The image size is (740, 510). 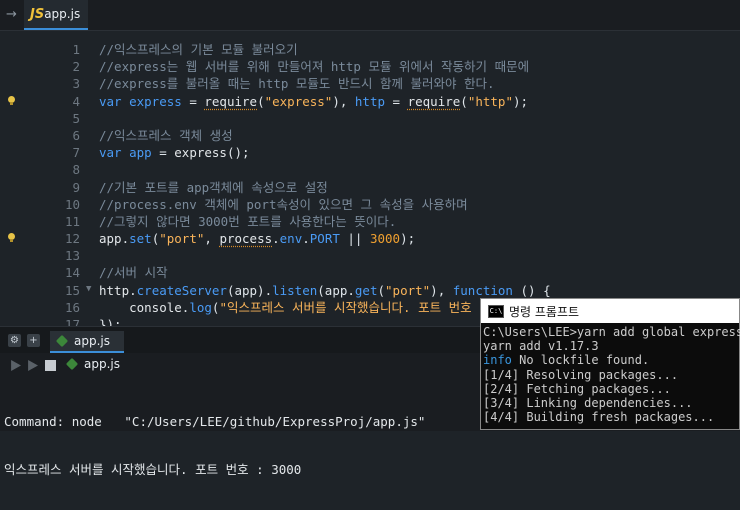 I want to click on code-token: PORT, so click(x=324, y=239).